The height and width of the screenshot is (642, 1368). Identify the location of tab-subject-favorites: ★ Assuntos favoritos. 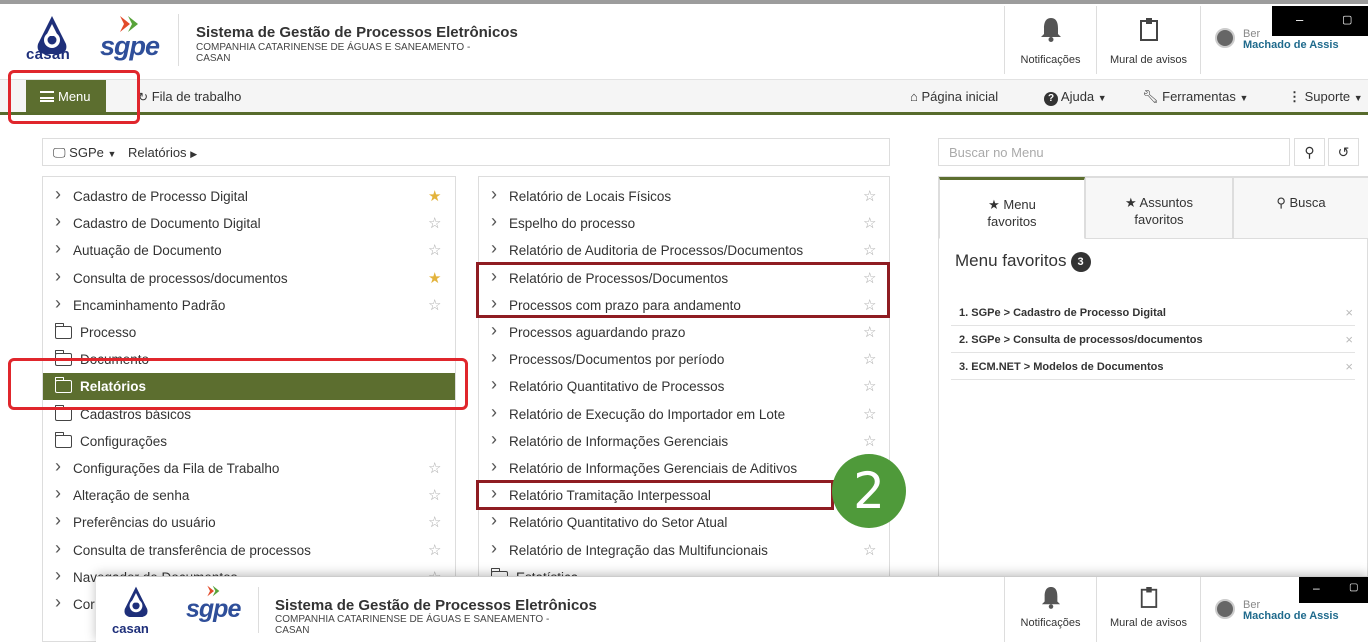
(1159, 208).